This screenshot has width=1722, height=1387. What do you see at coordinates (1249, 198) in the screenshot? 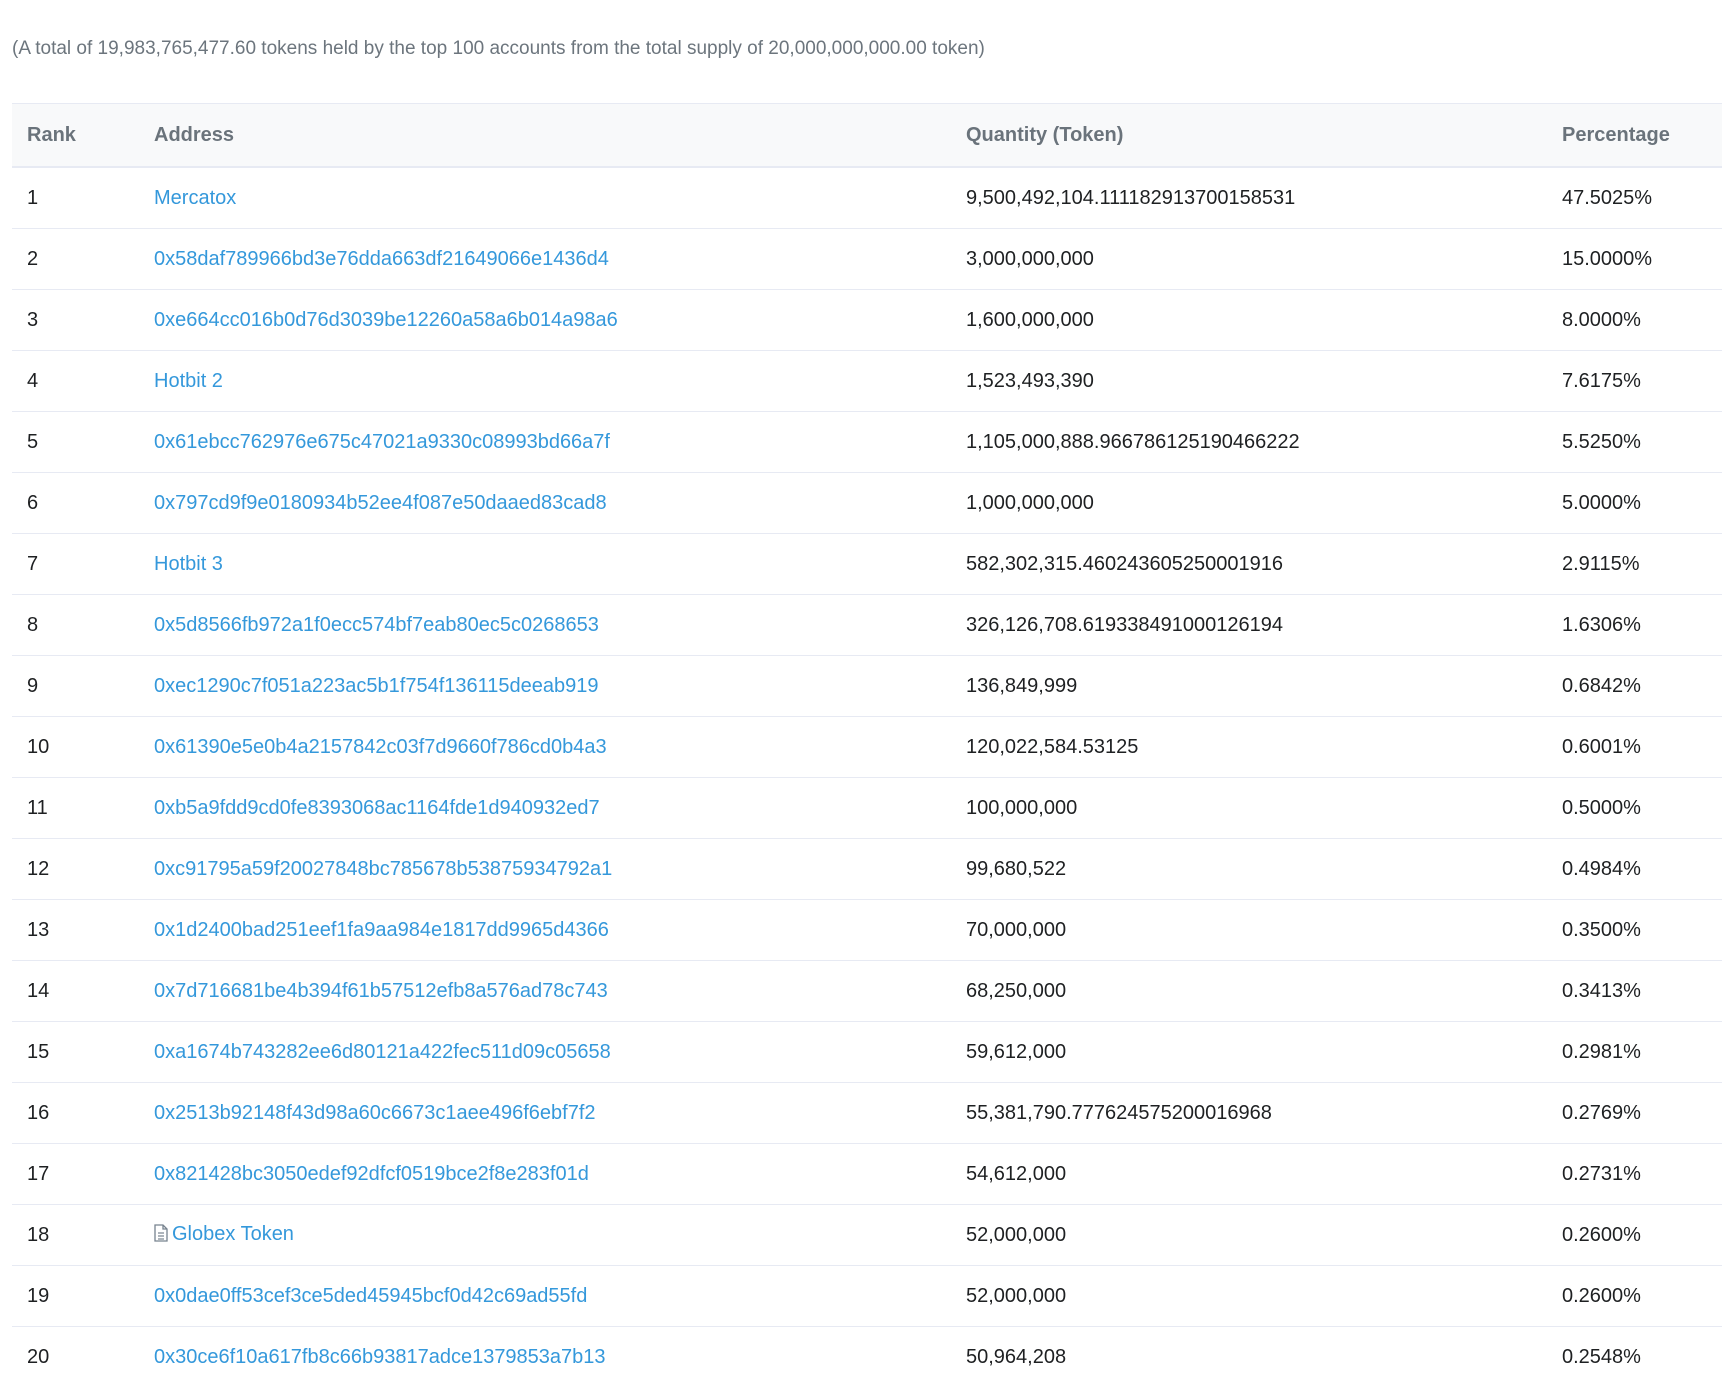
I see `quantity-cell: 9,500,492,104.111182913700158531` at bounding box center [1249, 198].